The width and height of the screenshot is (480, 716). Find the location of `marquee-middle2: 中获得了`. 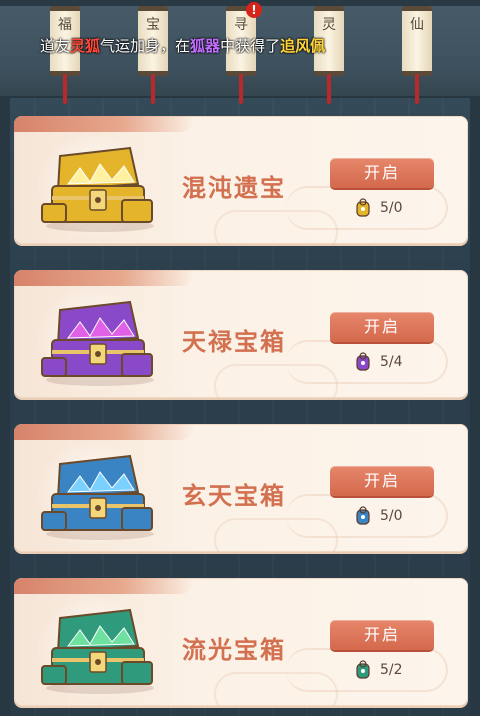

marquee-middle2: 中获得了 is located at coordinates (250, 46).